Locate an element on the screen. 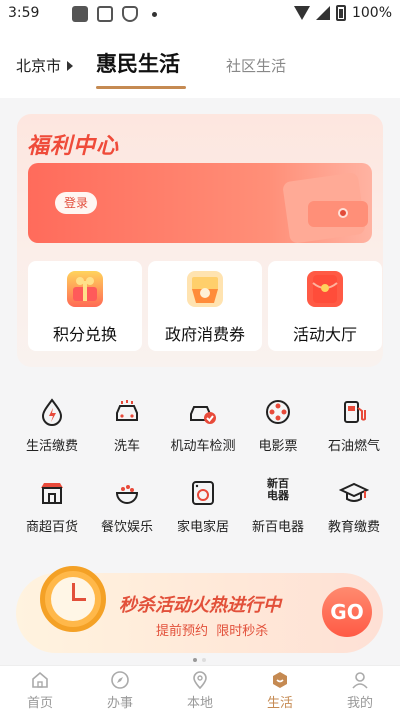  service-xinbai-electronics: 新百 电器 新百电器 is located at coordinates (278, 507).